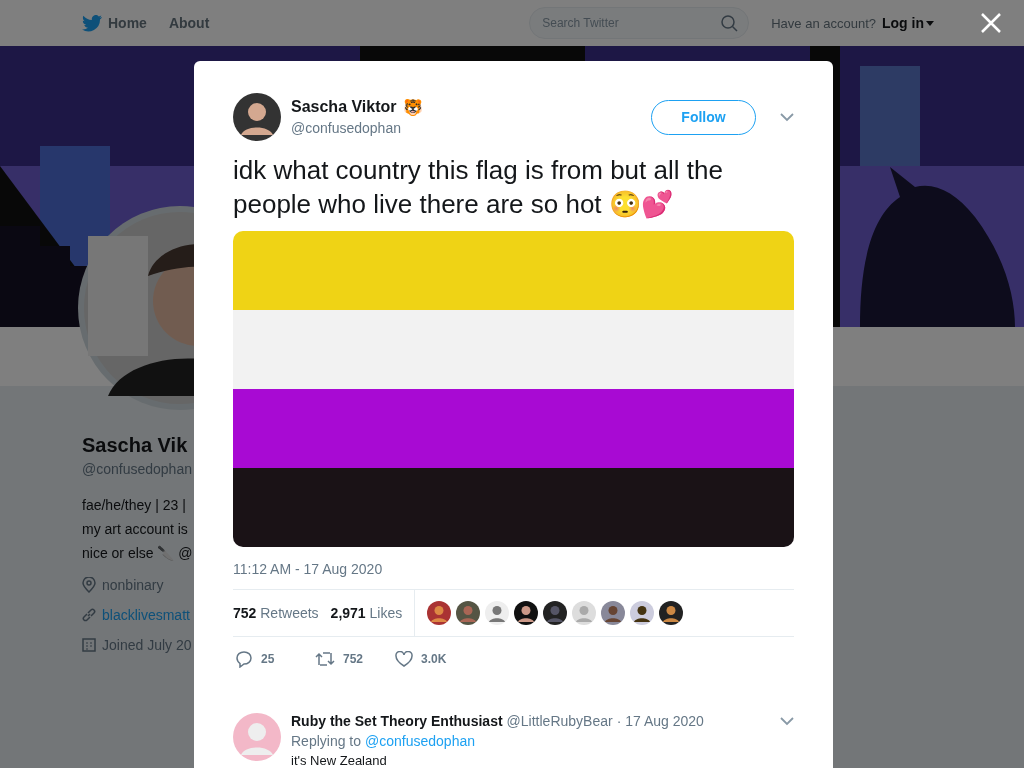 This screenshot has height=768, width=1024. What do you see at coordinates (404, 659) in the screenshot?
I see `heart-icon` at bounding box center [404, 659].